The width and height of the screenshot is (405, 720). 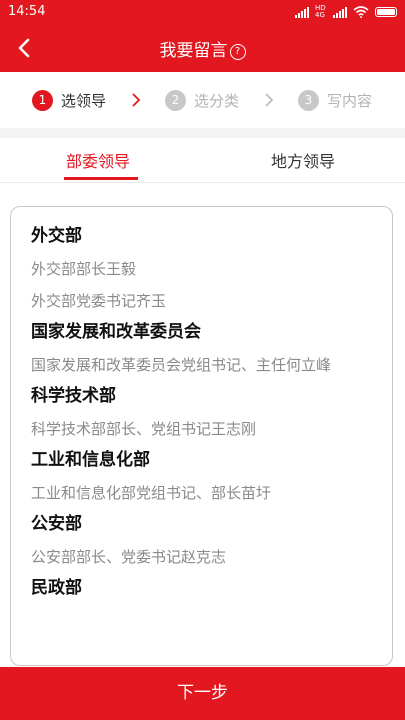 What do you see at coordinates (73, 396) in the screenshot?
I see `department-heading: 科学技术部` at bounding box center [73, 396].